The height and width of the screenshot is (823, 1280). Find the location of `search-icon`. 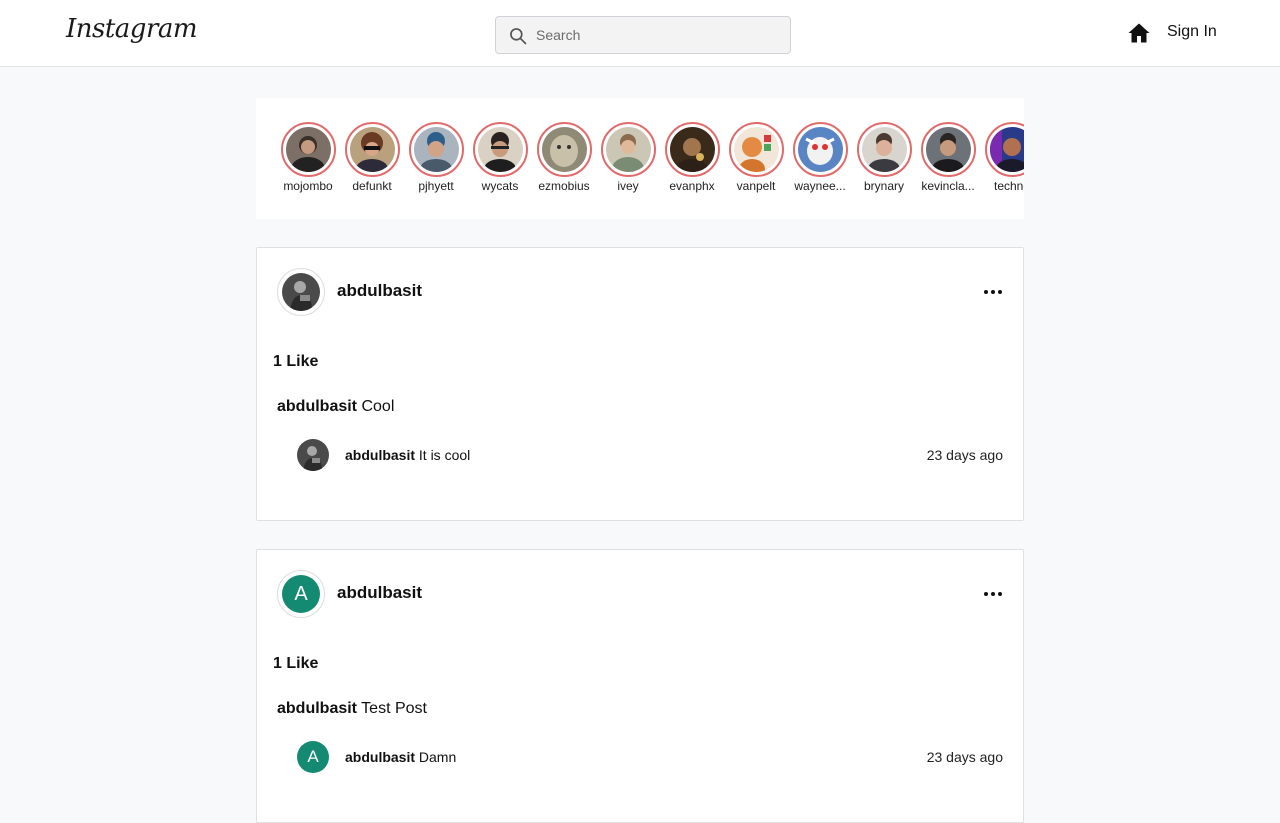

search-icon is located at coordinates (518, 36).